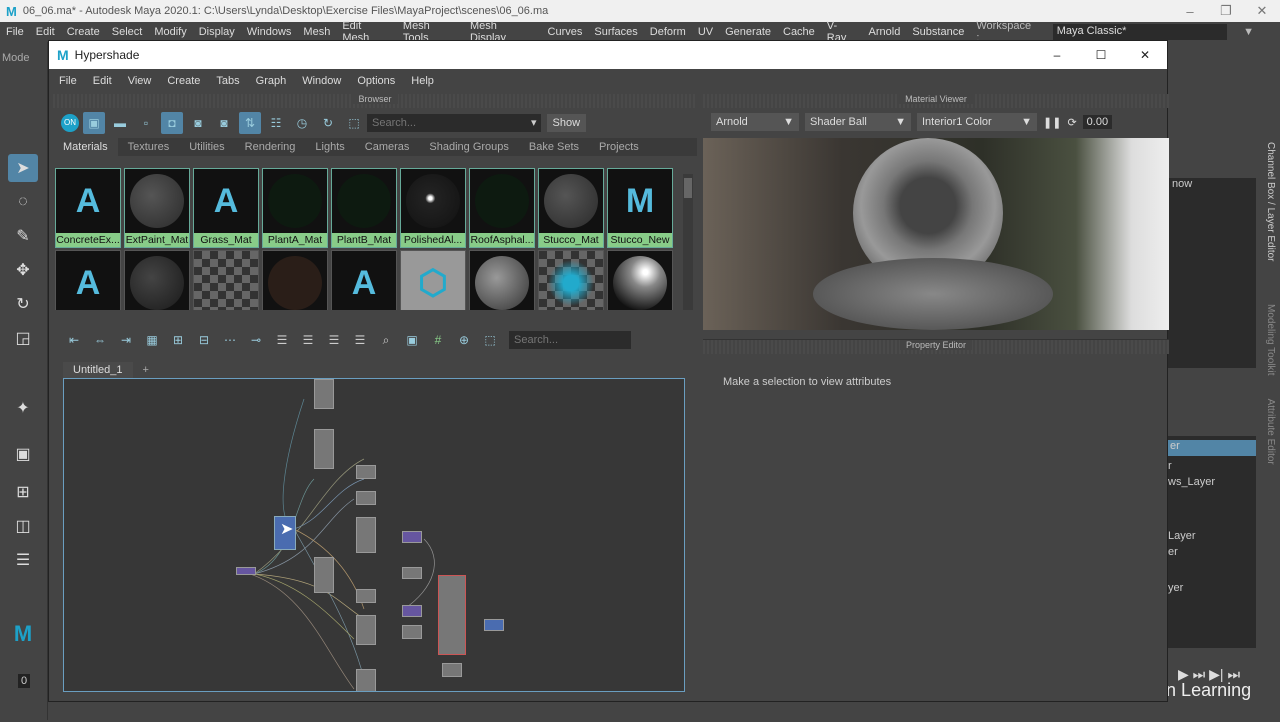  I want to click on tab-bake-sets: Bake Sets, so click(554, 147).